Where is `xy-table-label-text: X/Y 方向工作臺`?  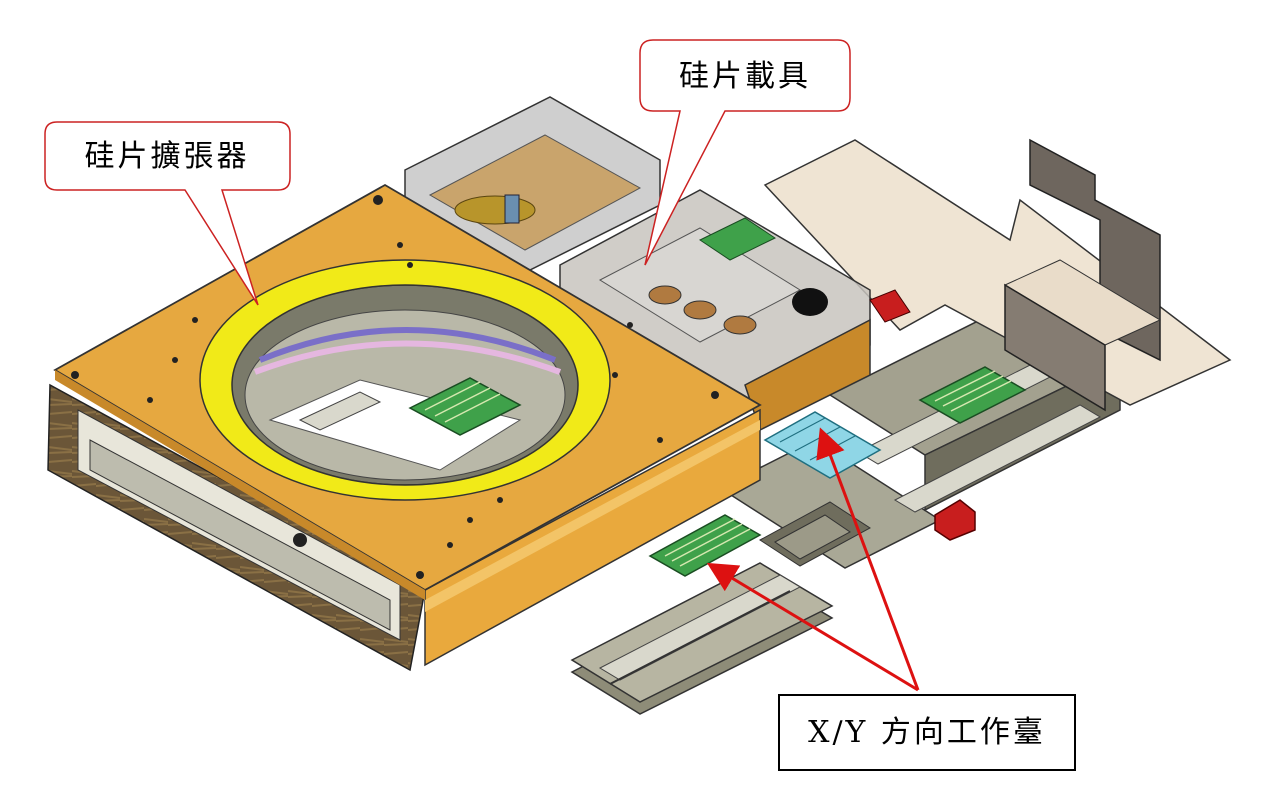
xy-table-label-text: X/Y 方向工作臺 is located at coordinates (927, 732).